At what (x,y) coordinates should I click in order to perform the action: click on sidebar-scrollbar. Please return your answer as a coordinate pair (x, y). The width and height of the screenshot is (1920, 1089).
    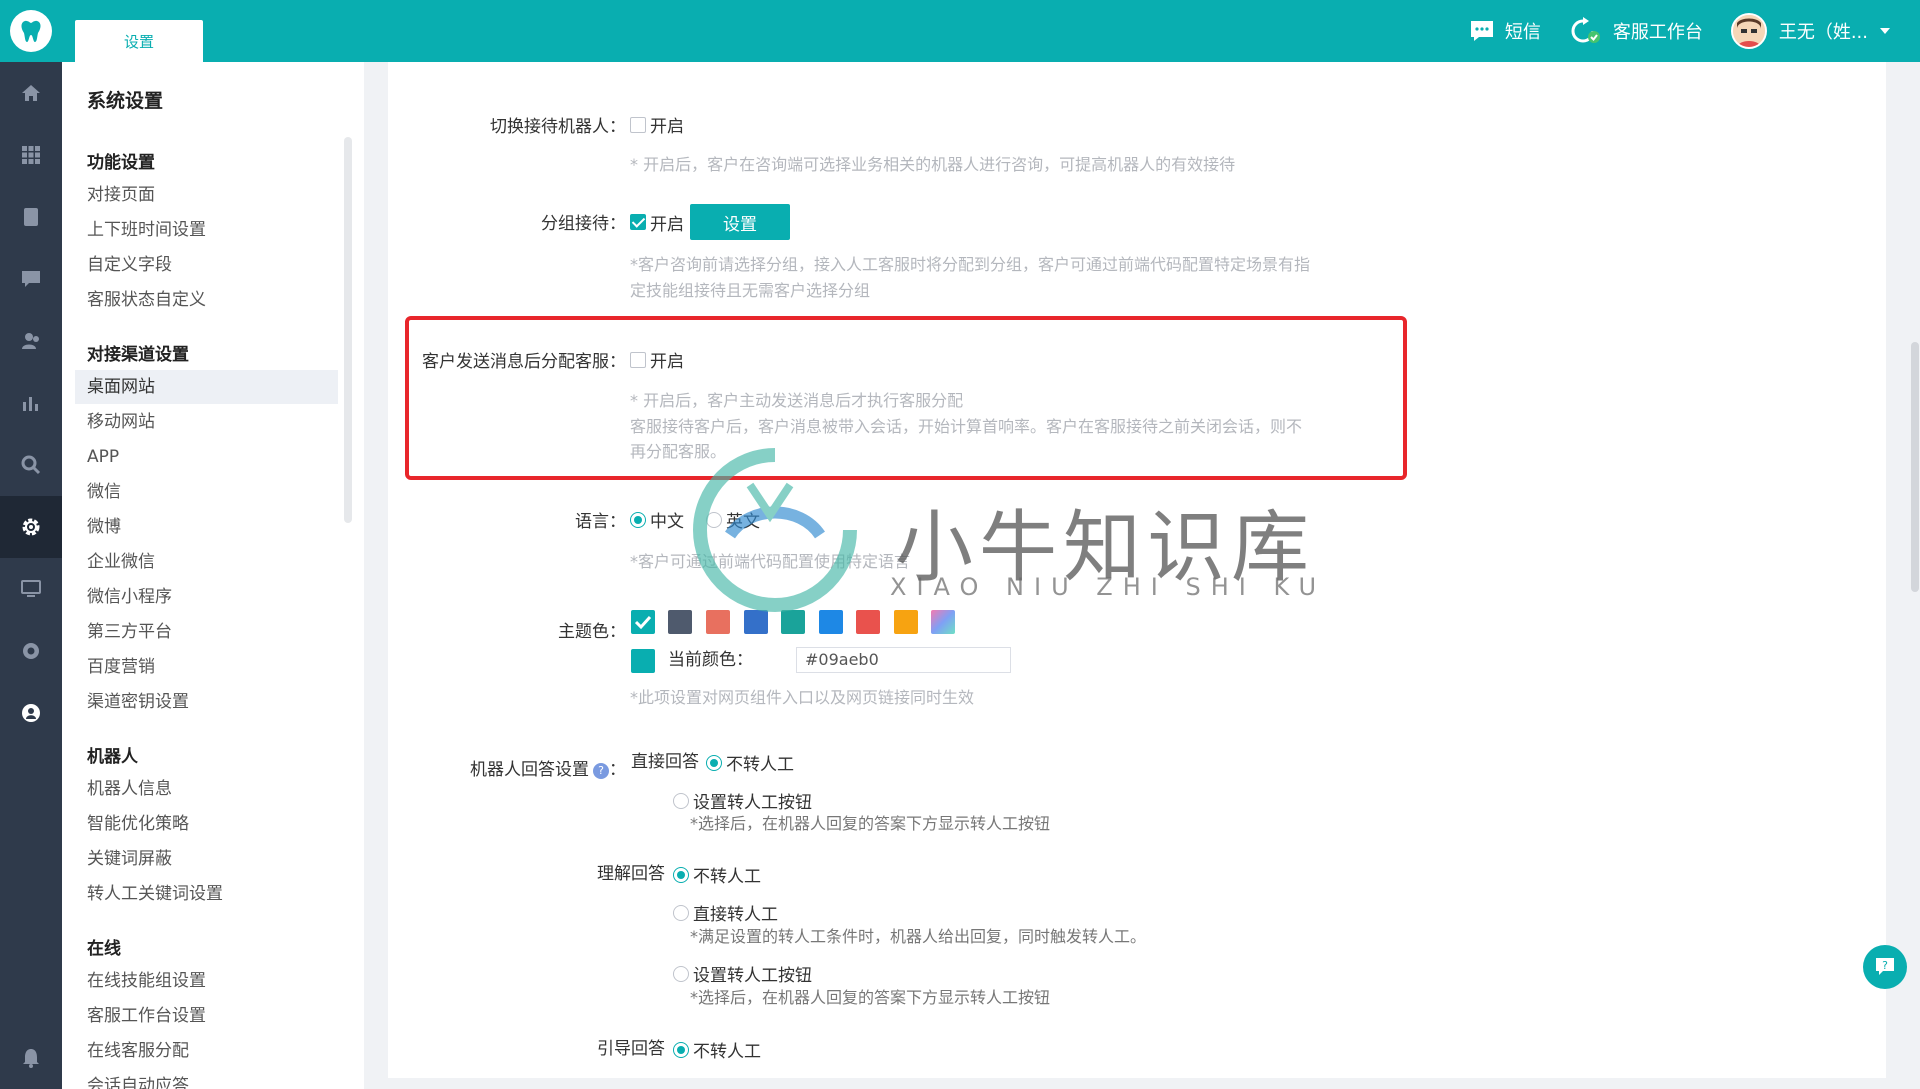
    Looking at the image, I should click on (348, 330).